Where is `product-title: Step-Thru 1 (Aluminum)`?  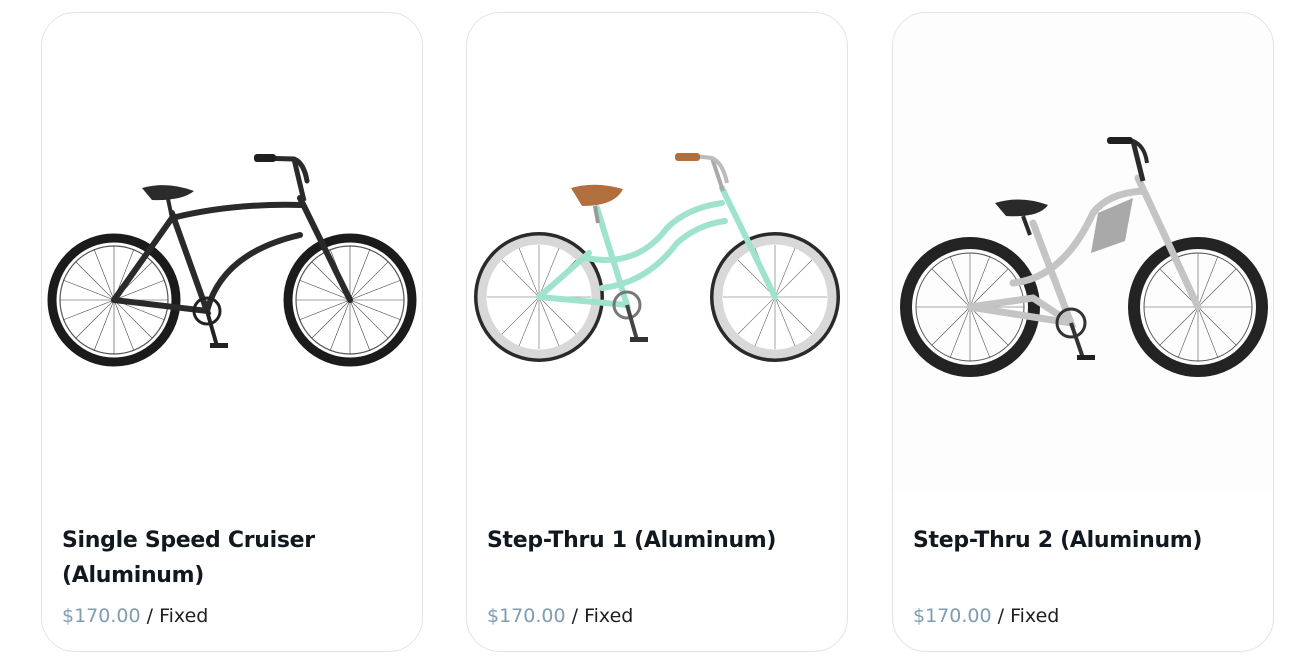 product-title: Step-Thru 1 (Aluminum) is located at coordinates (657, 540).